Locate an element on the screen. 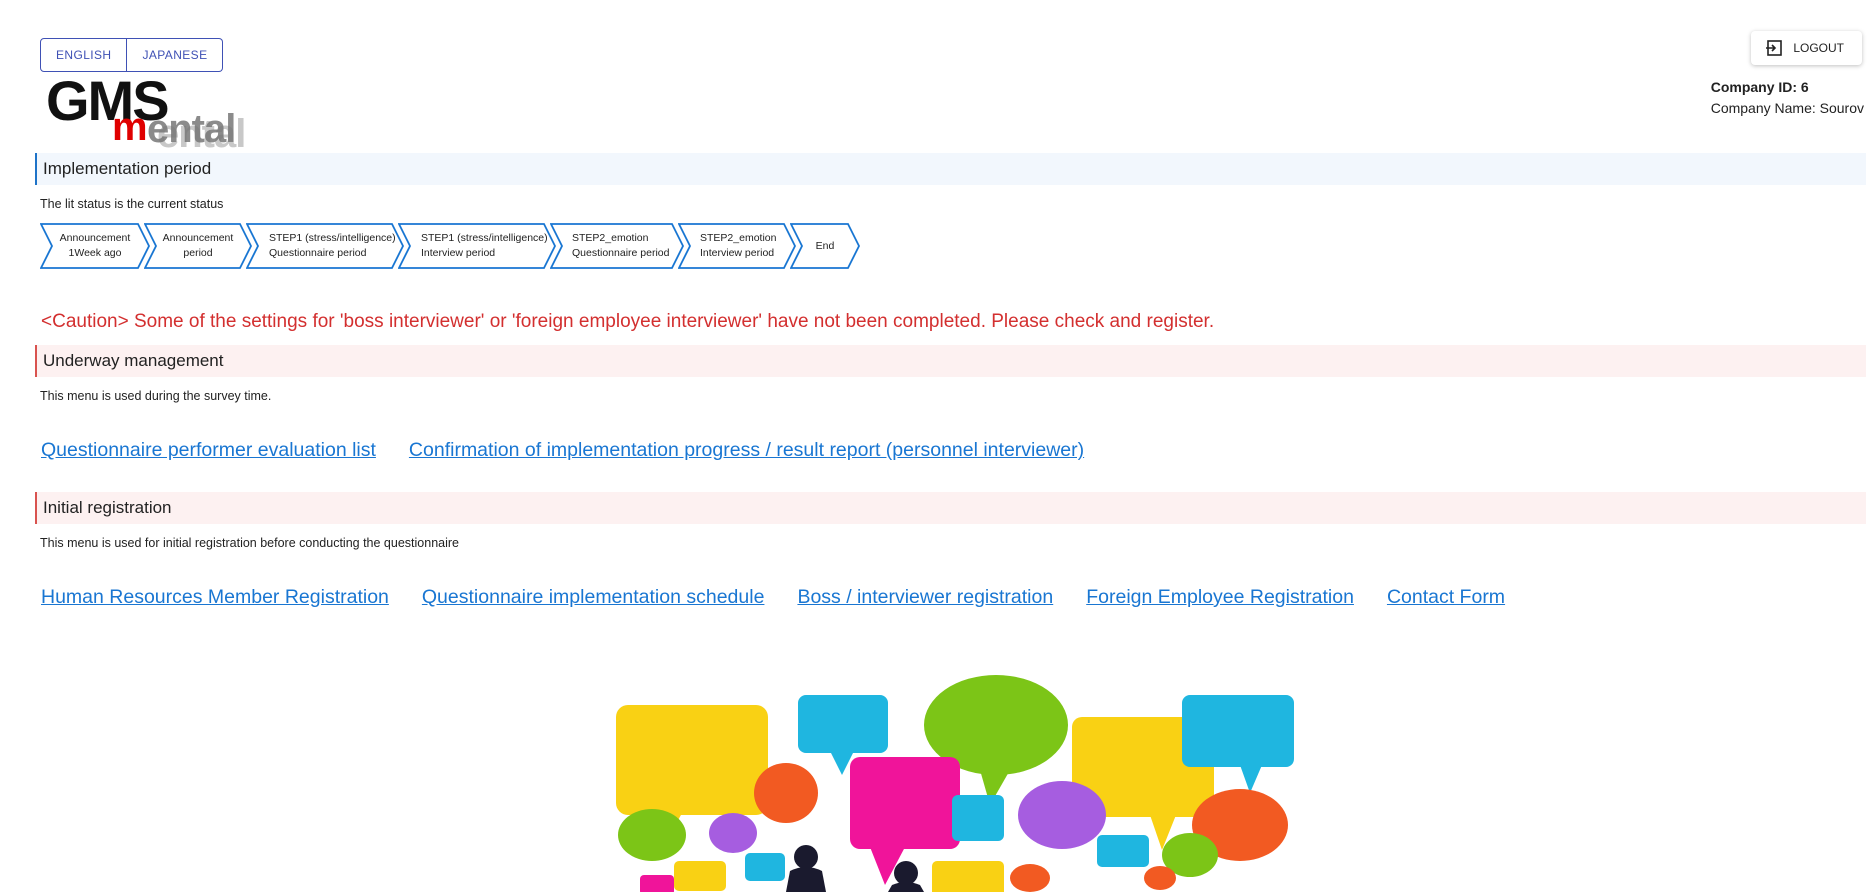  english-button: ENGLISH is located at coordinates (84, 55).